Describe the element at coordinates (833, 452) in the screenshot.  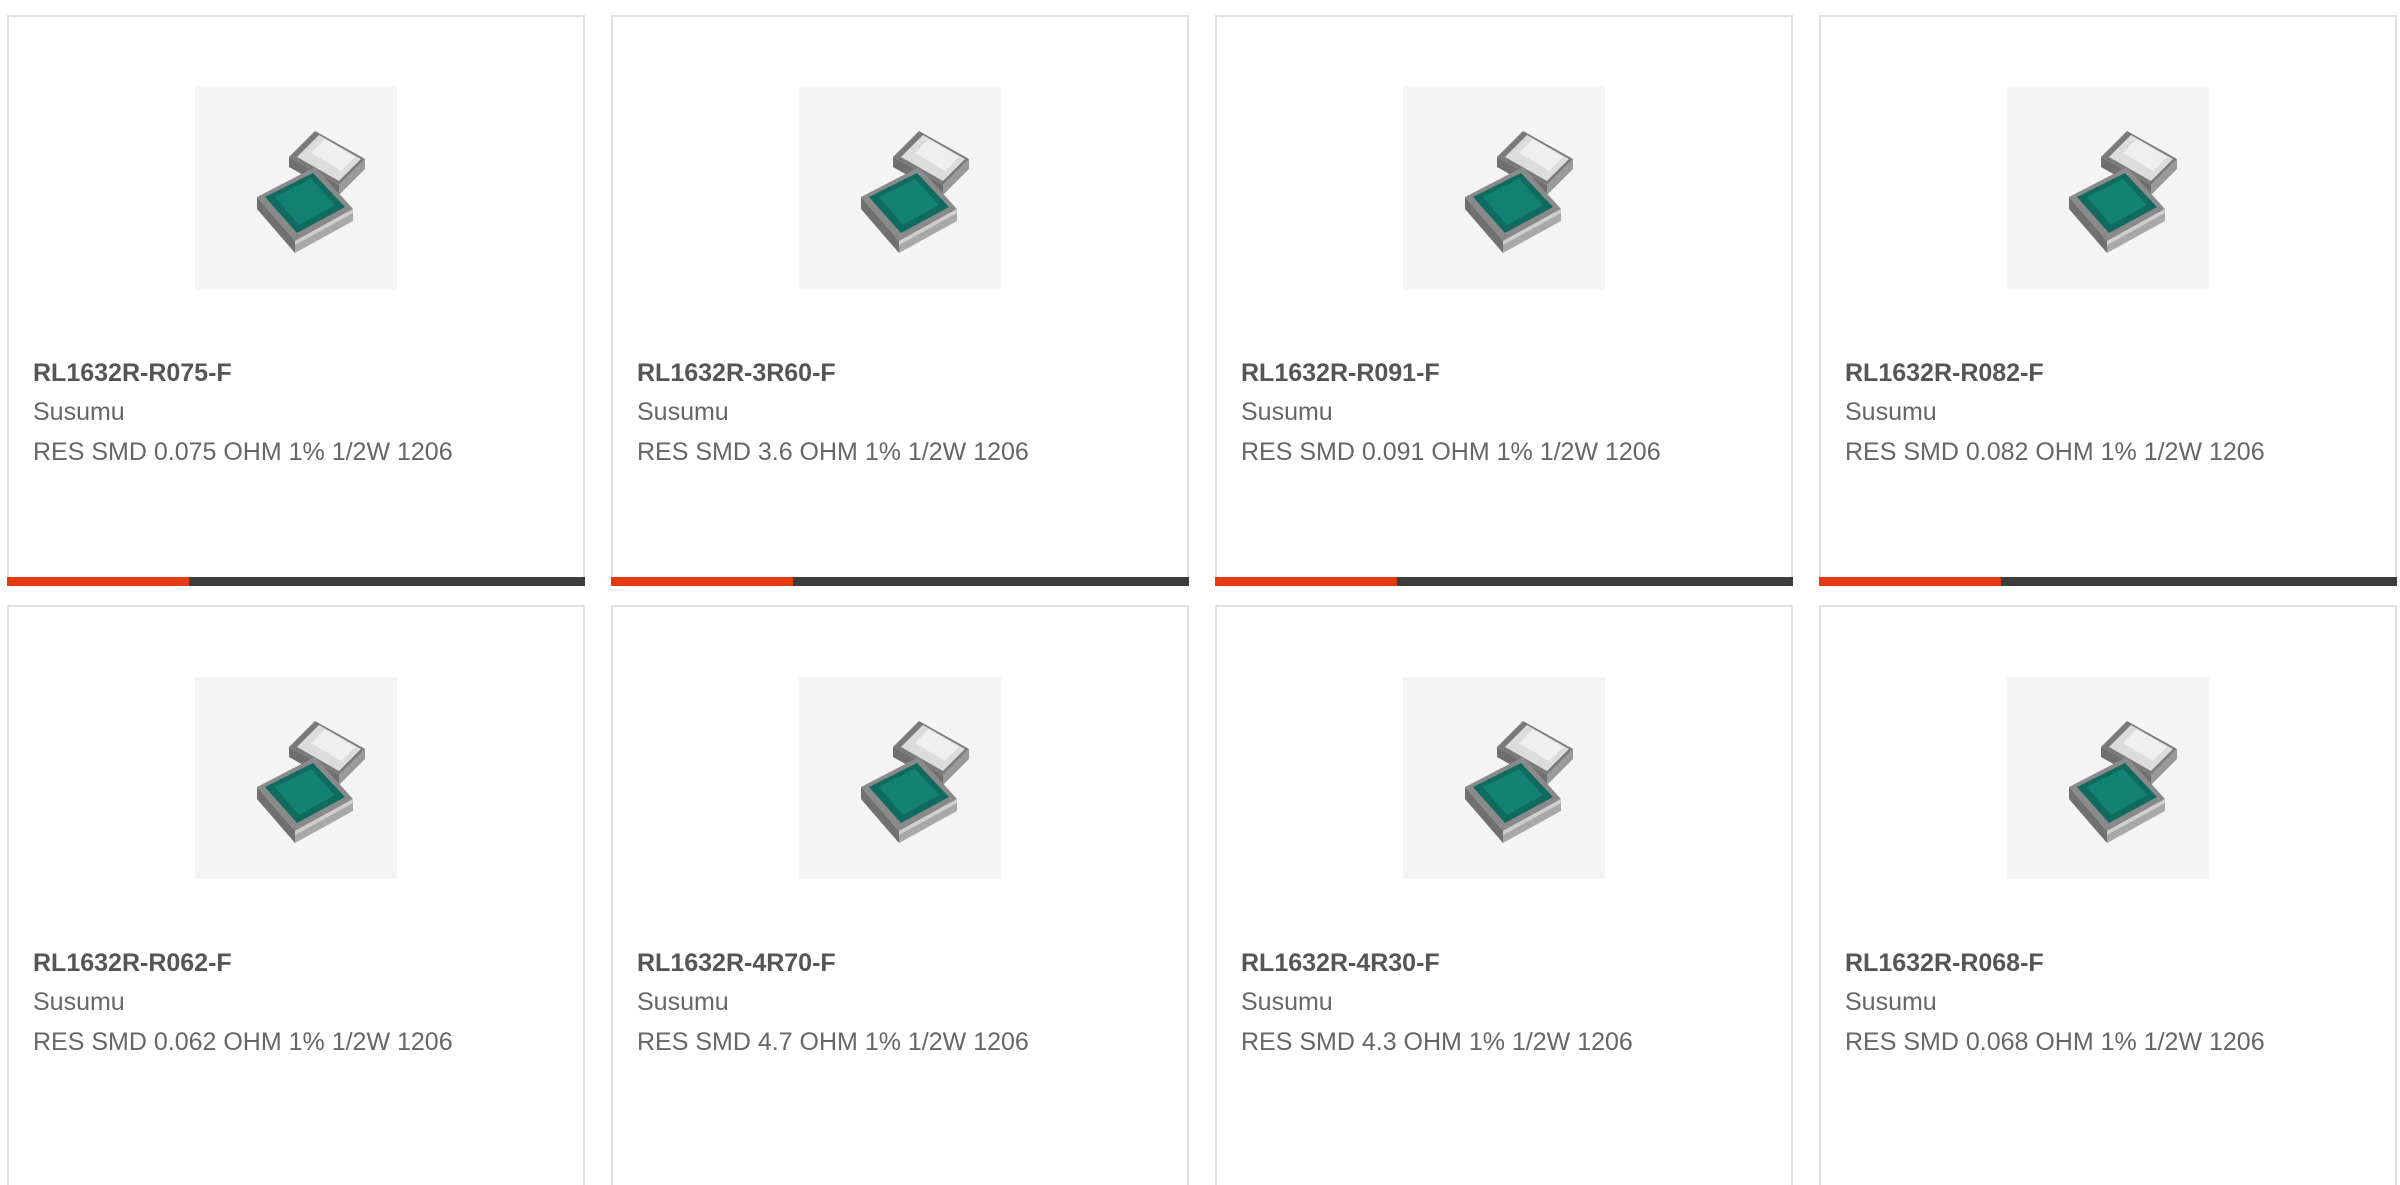
I see `product-description: RES SMD 3.6 OHM 1% 1/2W 1206` at that location.